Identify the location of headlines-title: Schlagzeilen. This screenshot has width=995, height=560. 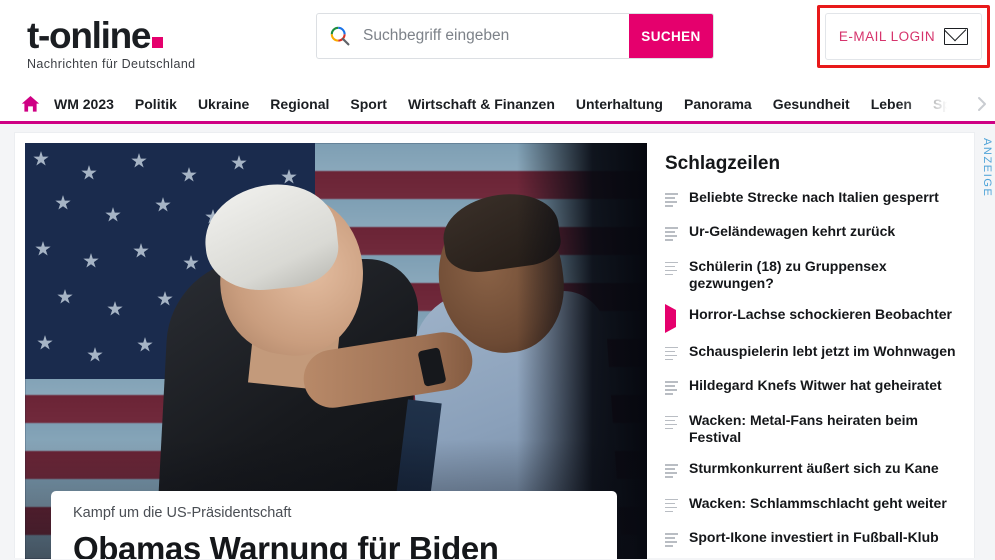
(723, 163).